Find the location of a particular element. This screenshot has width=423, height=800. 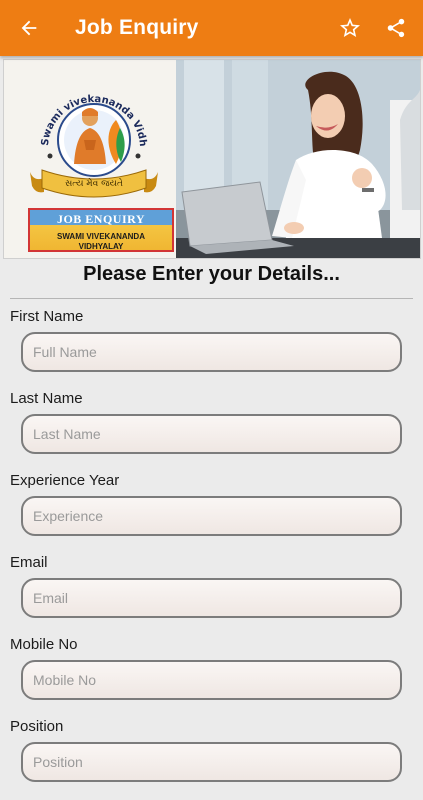

app-bar: Job Enquiry is located at coordinates (211, 28).